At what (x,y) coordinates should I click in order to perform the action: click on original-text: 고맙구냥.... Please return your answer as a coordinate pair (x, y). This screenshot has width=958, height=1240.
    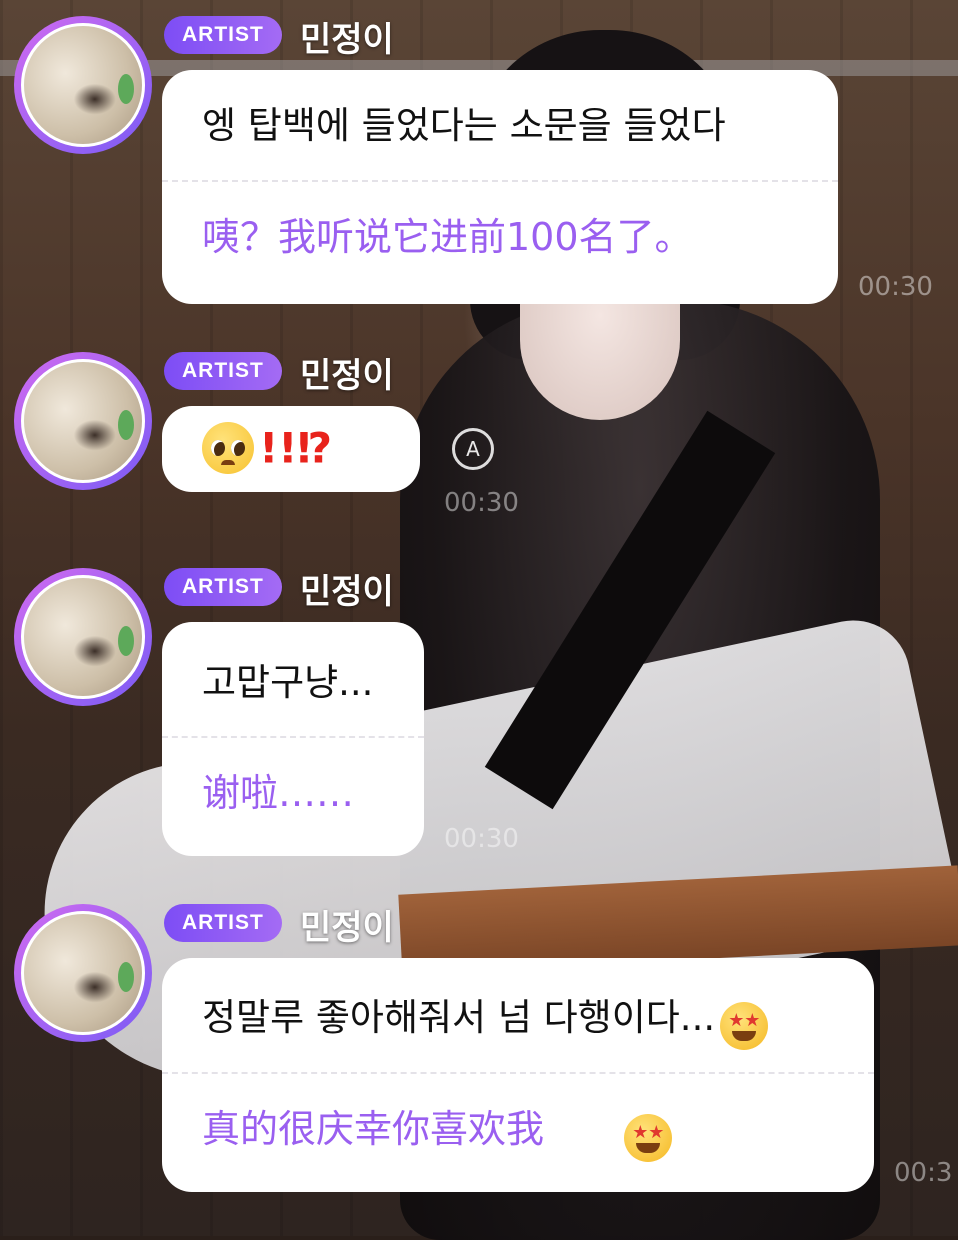
    Looking at the image, I should click on (288, 682).